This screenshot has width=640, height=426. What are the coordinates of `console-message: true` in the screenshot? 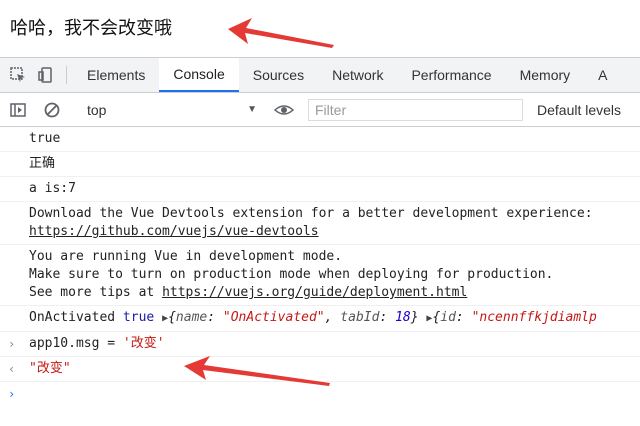 It's located at (320, 139).